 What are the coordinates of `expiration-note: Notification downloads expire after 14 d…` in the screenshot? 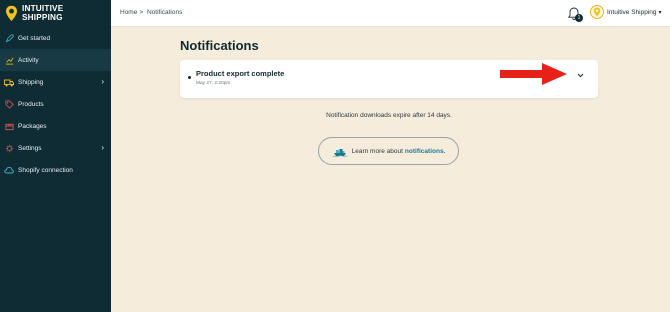 It's located at (389, 115).